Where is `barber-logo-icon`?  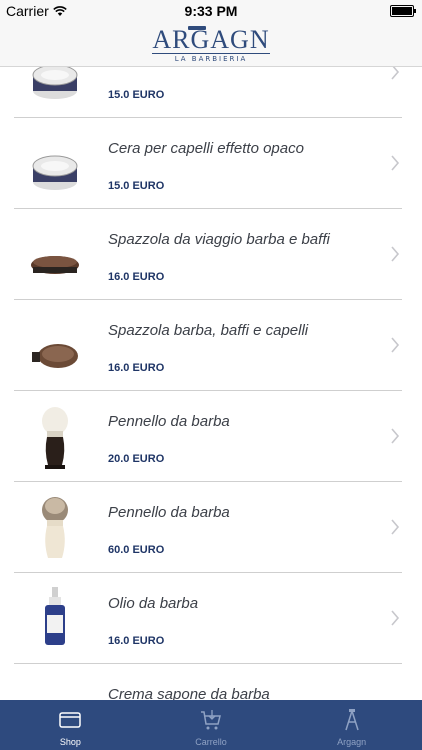 barber-logo-icon is located at coordinates (351, 720).